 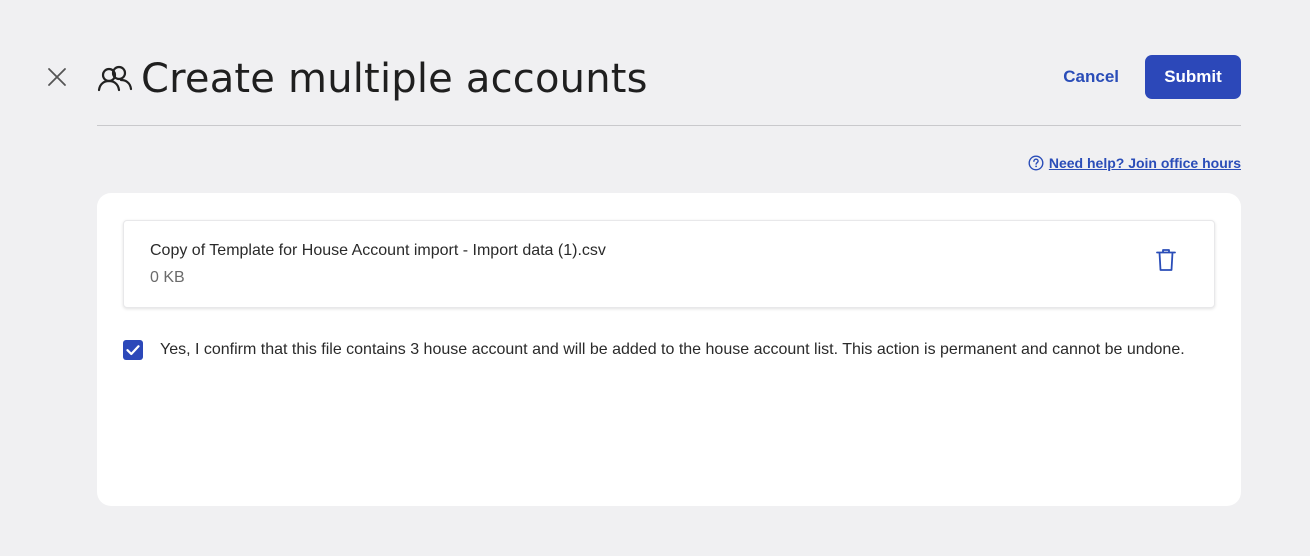 I want to click on confirm-checkbox, so click(x=133, y=350).